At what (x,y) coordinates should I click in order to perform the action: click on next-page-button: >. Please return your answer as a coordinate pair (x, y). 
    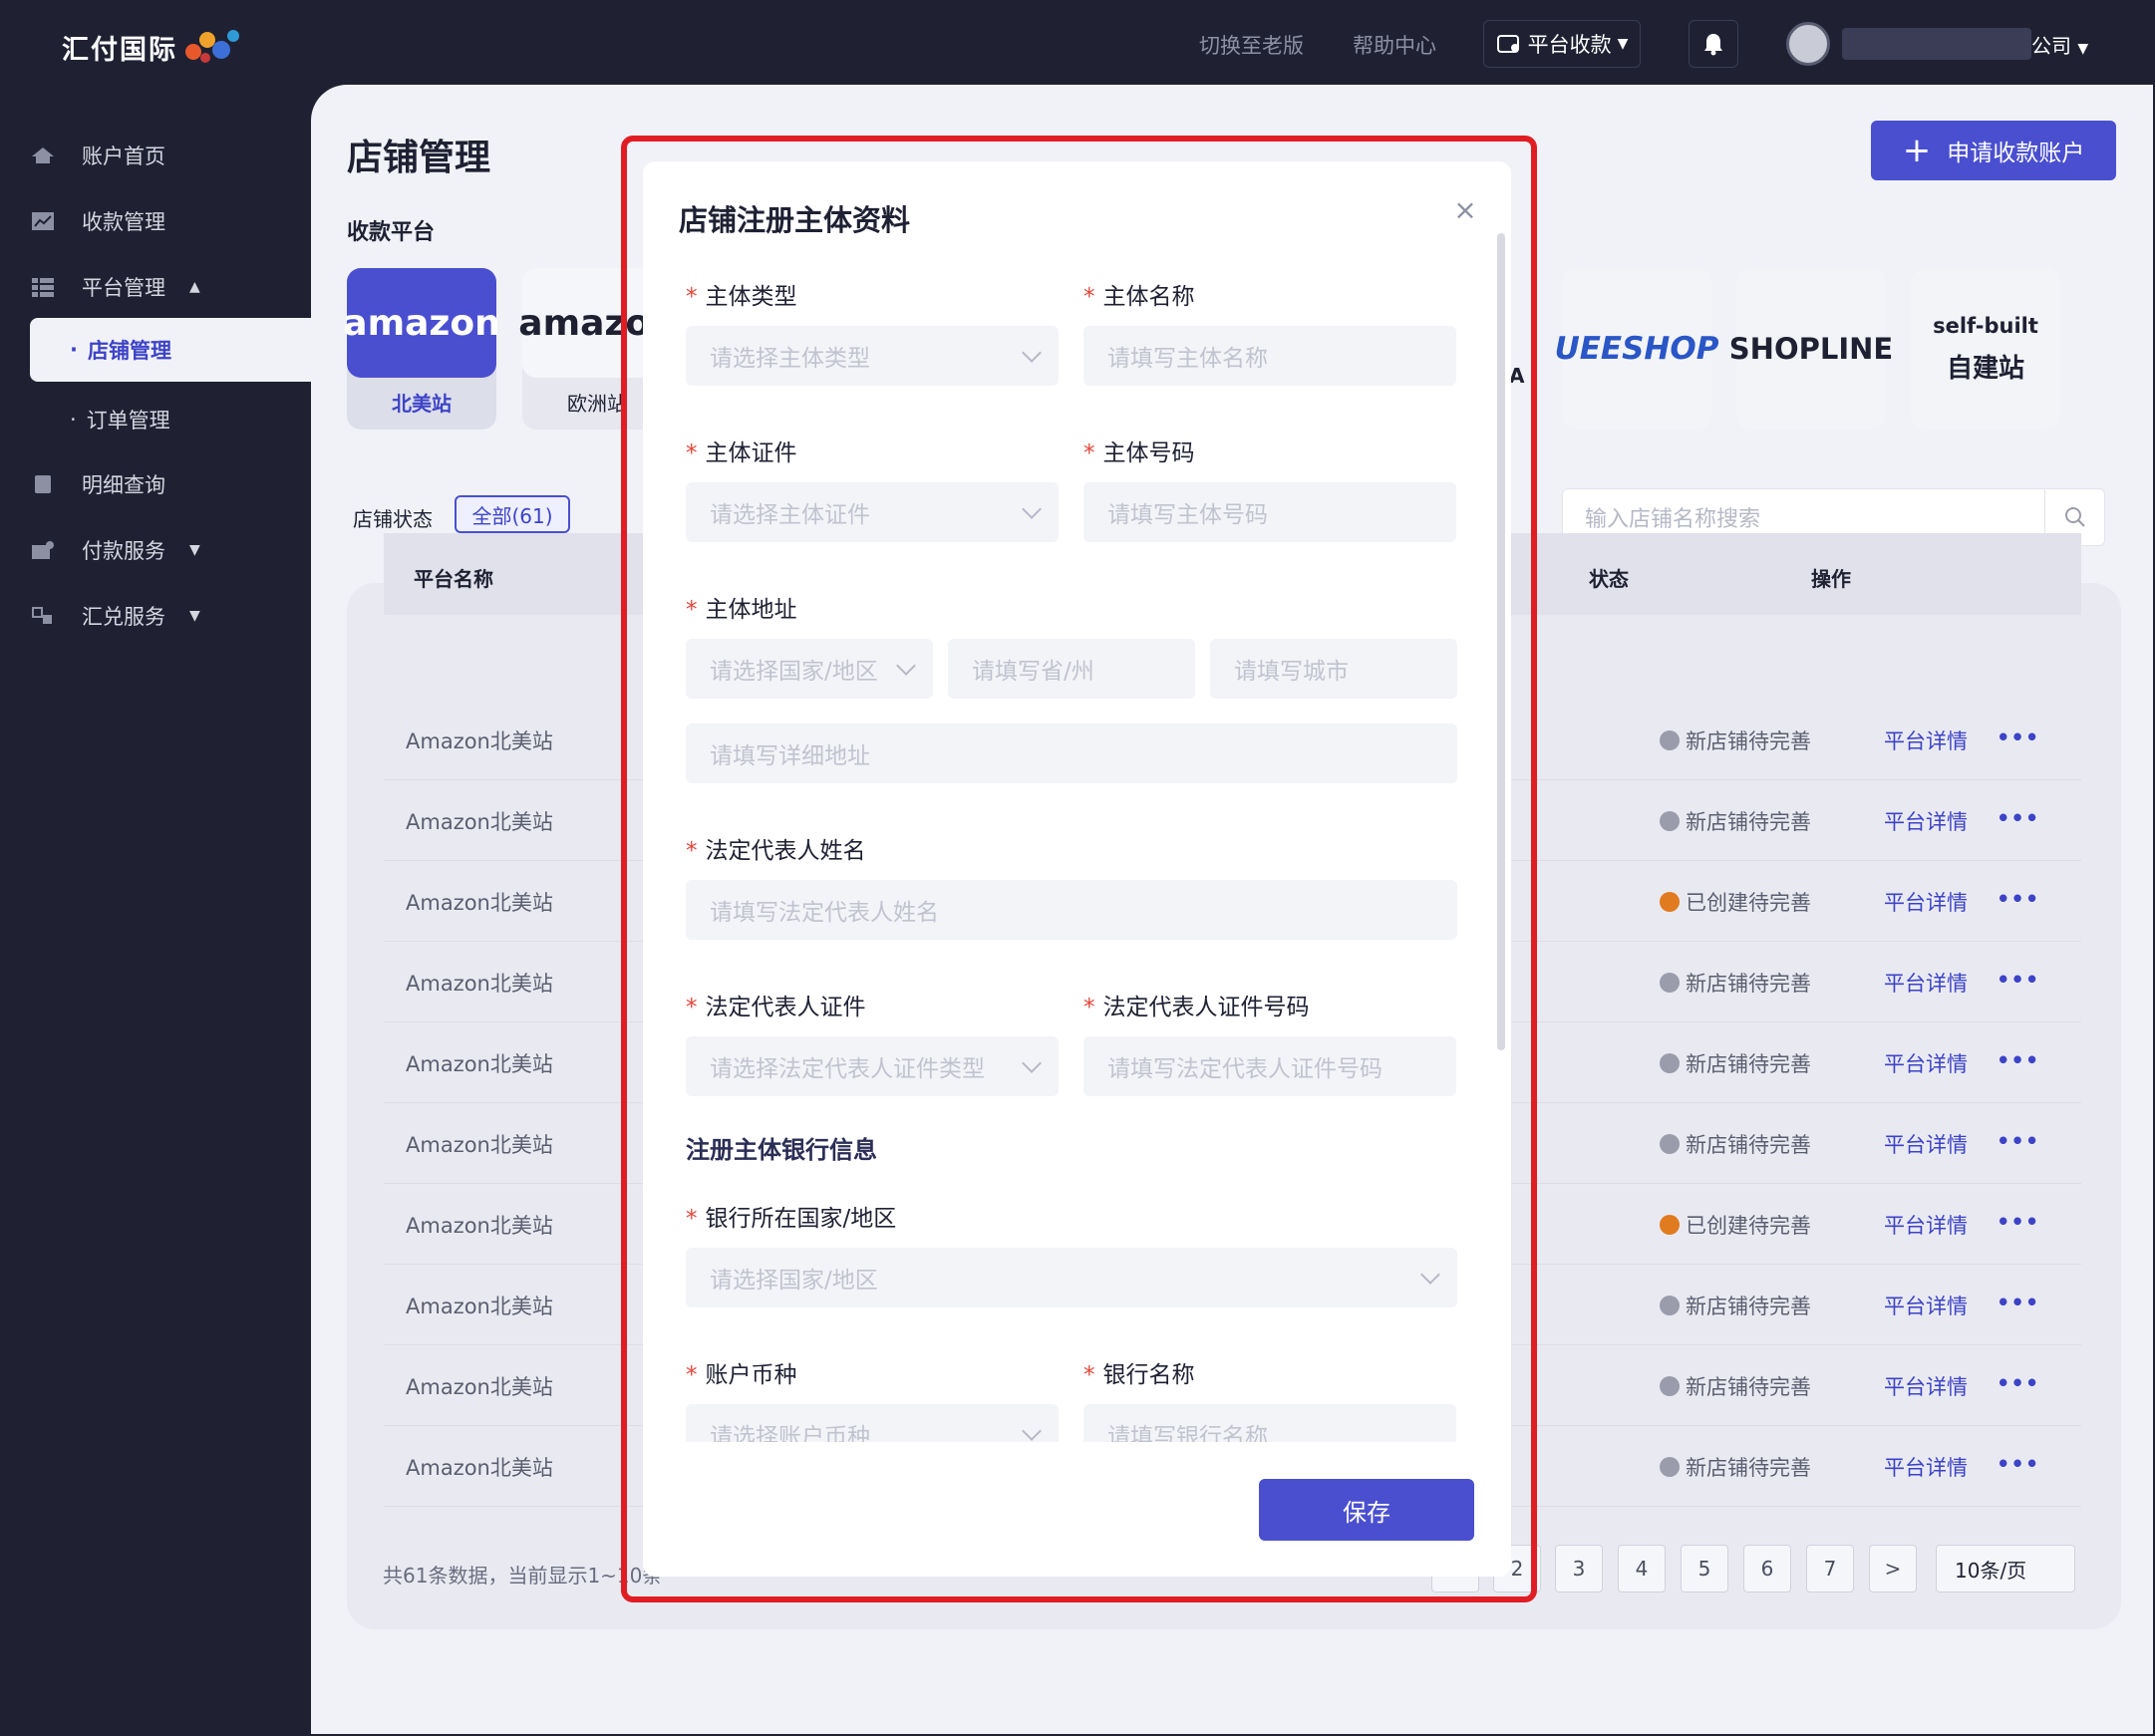
    Looking at the image, I should click on (1893, 1568).